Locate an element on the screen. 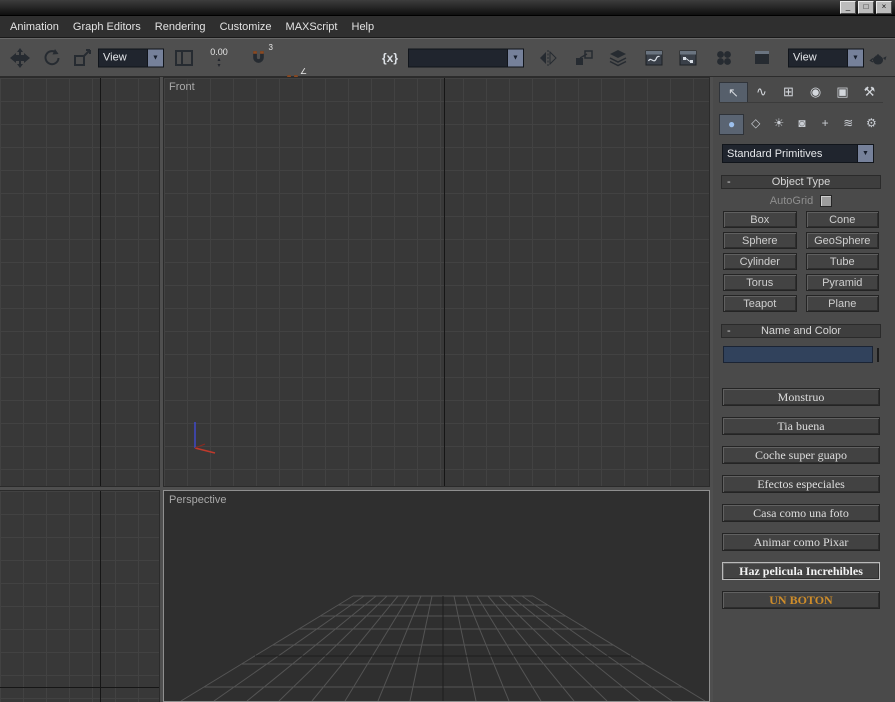 The width and height of the screenshot is (895, 702). viewport-left-top is located at coordinates (80, 282).